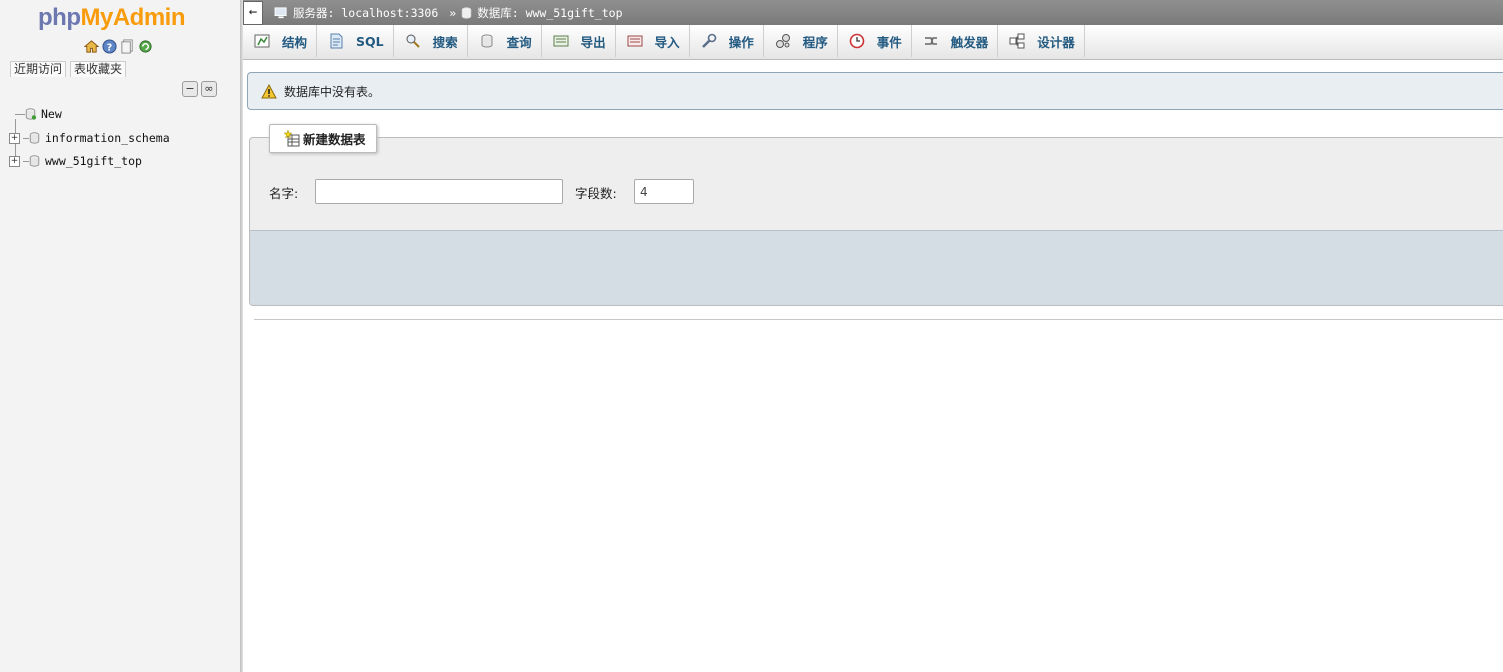 Image resolution: width=1503 pixels, height=672 pixels. I want to click on legend-text: 新建数据表, so click(334, 139).